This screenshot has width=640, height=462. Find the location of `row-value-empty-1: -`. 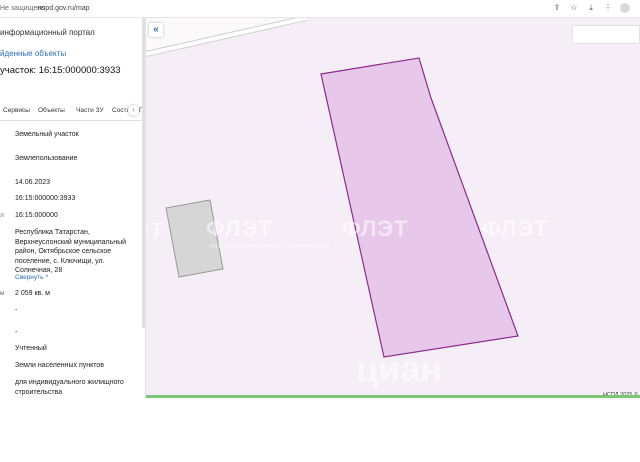

row-value-empty-1: - is located at coordinates (16, 310).